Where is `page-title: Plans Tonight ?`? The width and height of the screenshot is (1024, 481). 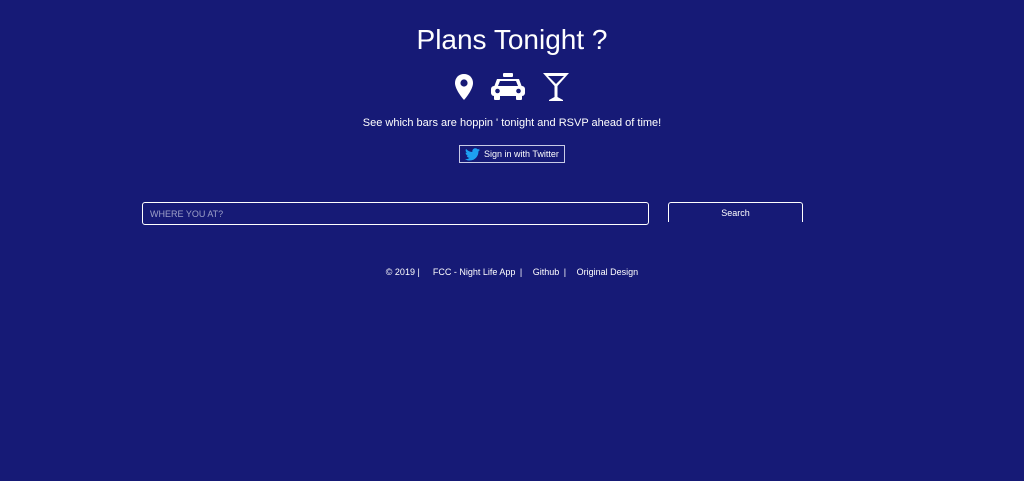 page-title: Plans Tonight ? is located at coordinates (512, 39).